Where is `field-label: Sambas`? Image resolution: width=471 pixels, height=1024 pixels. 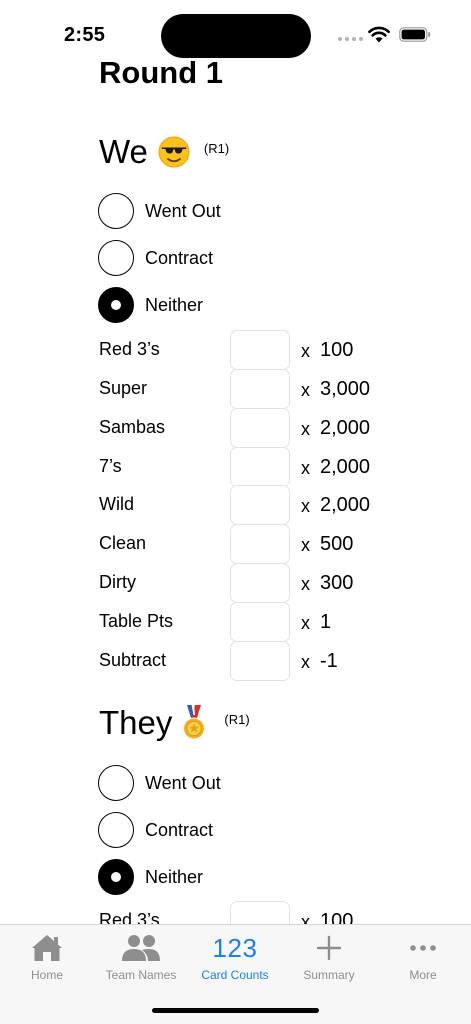 field-label: Sambas is located at coordinates (132, 427).